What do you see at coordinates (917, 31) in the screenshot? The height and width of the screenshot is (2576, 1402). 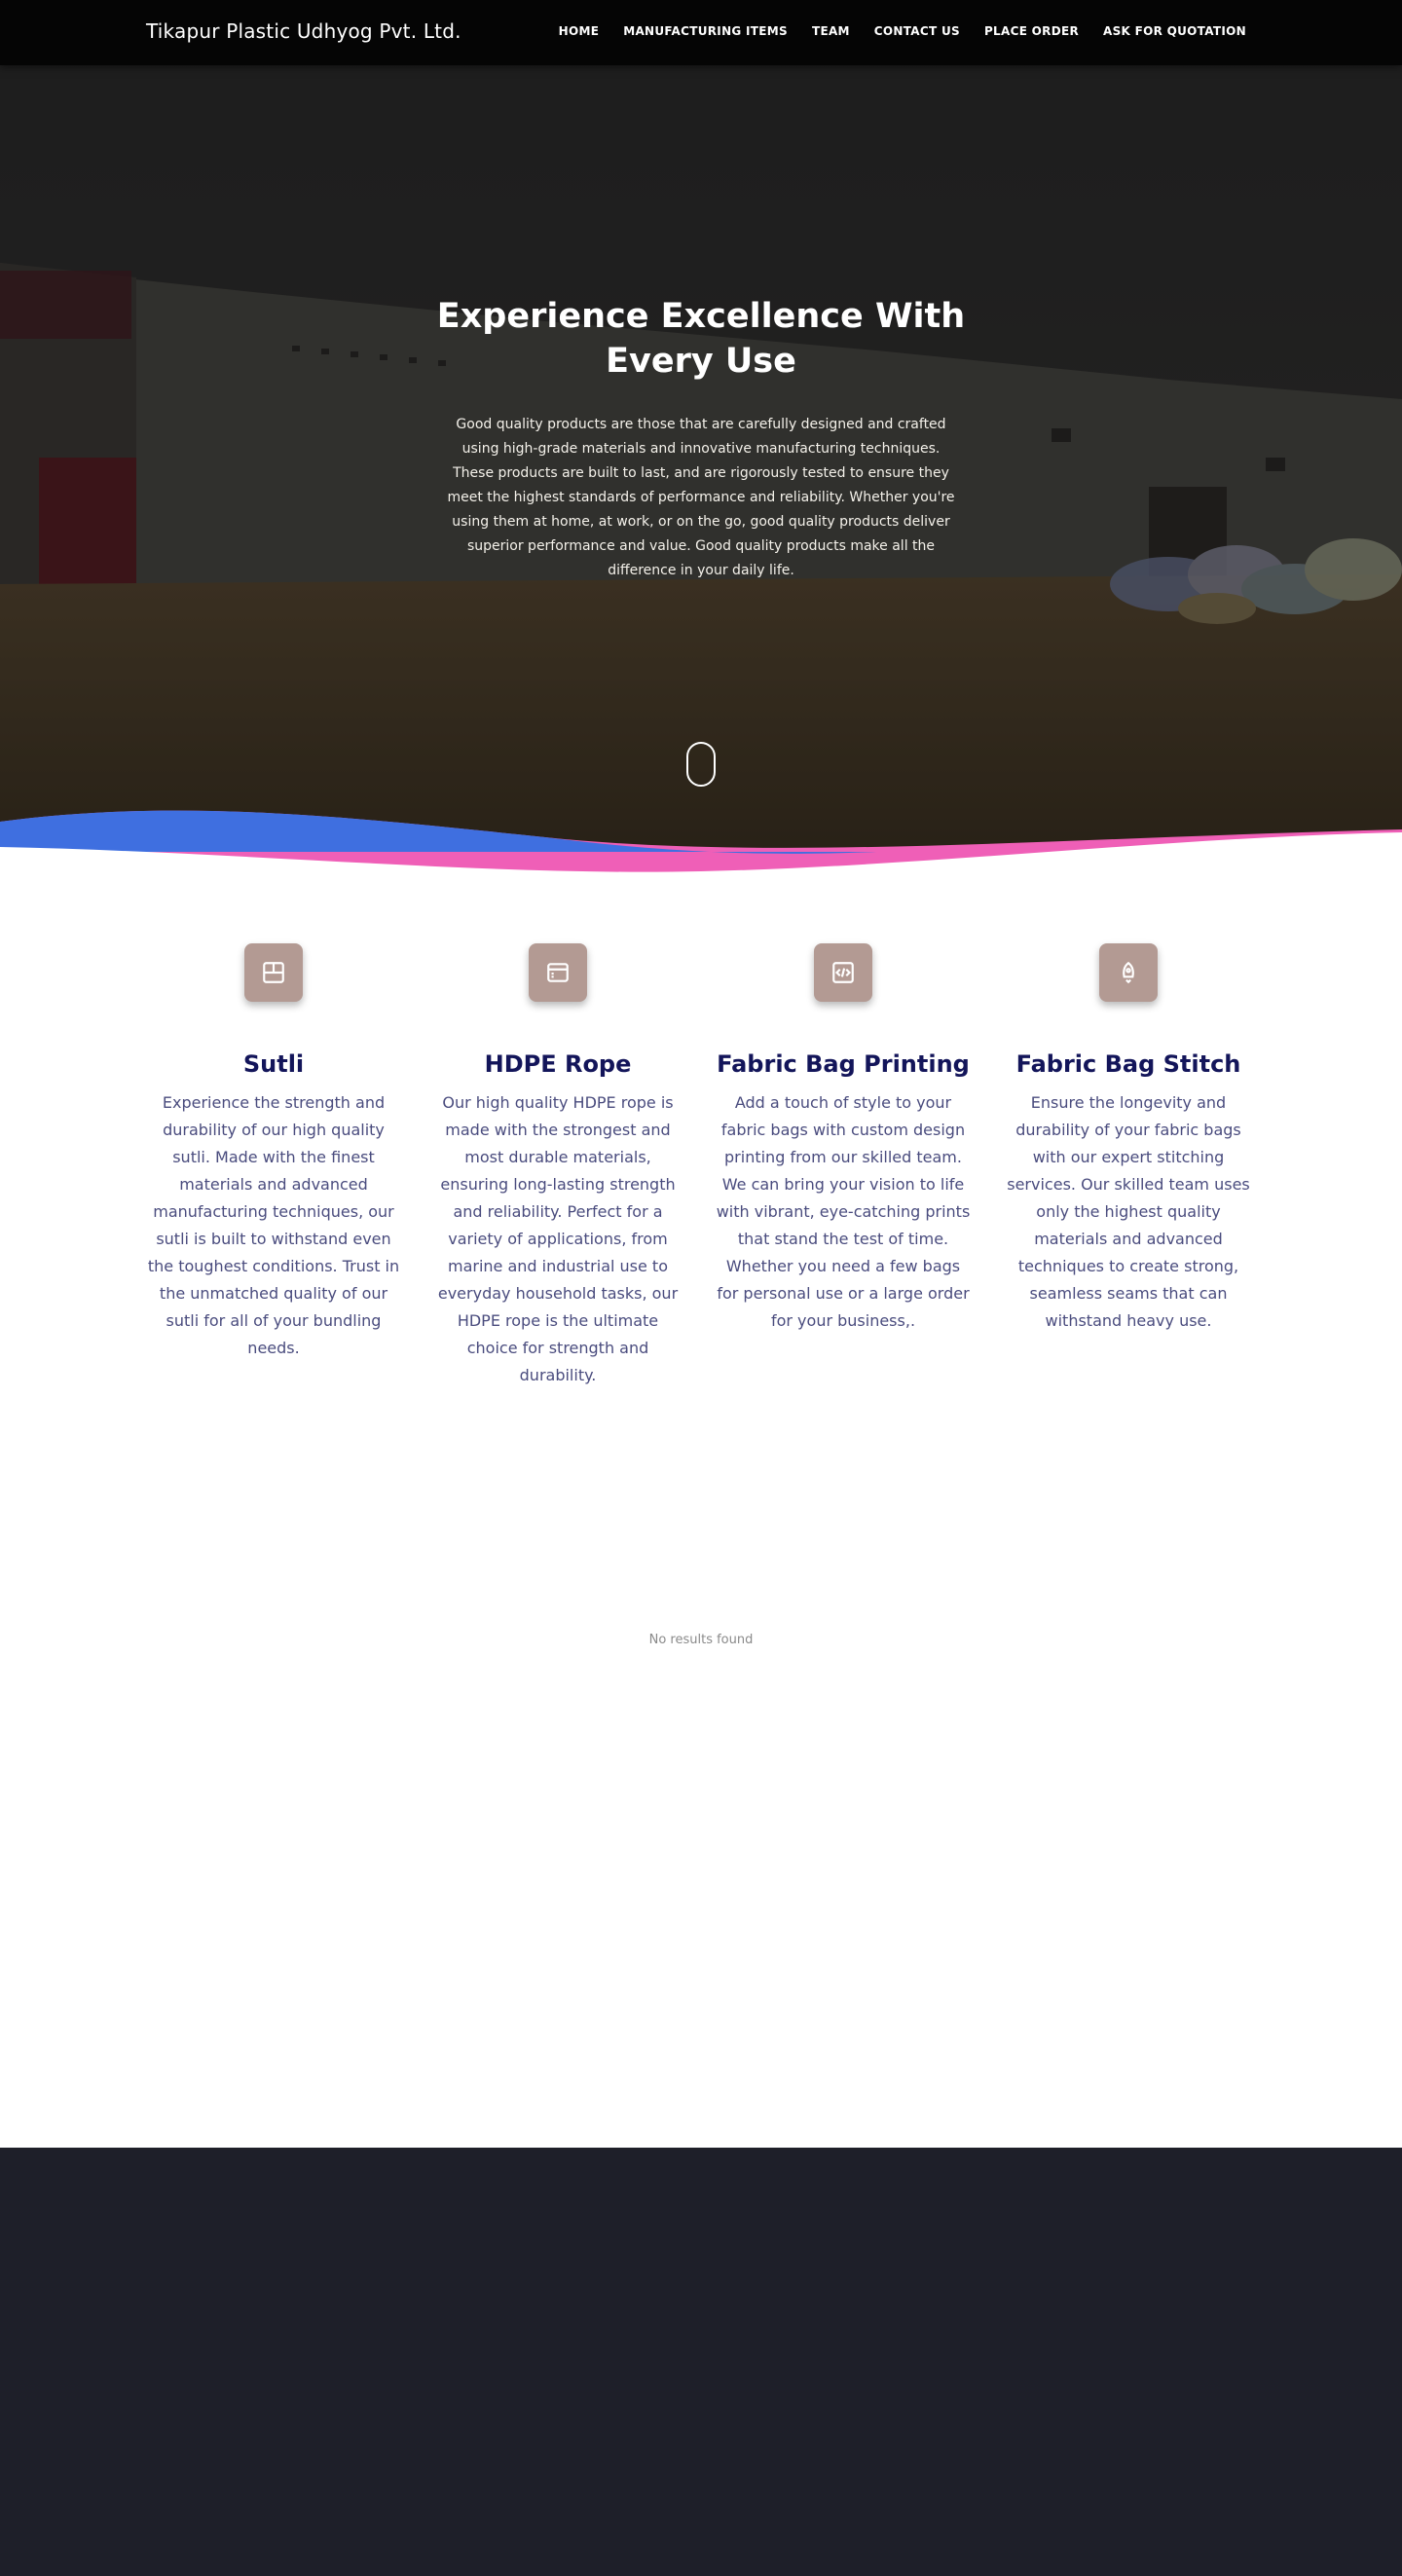 I see `nav-link-contact-us: CONTACT US` at bounding box center [917, 31].